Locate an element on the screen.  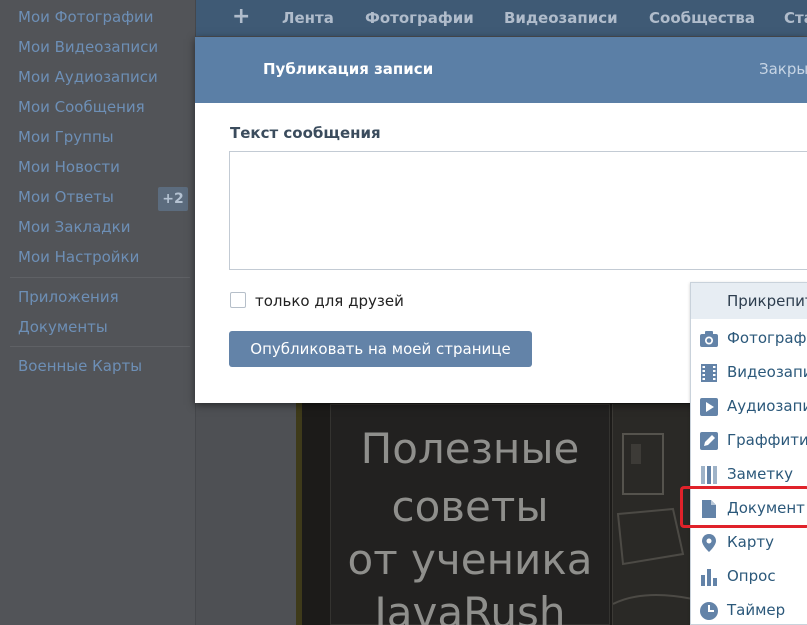
attach-item-audio: Аудиозапи is located at coordinates (749, 407).